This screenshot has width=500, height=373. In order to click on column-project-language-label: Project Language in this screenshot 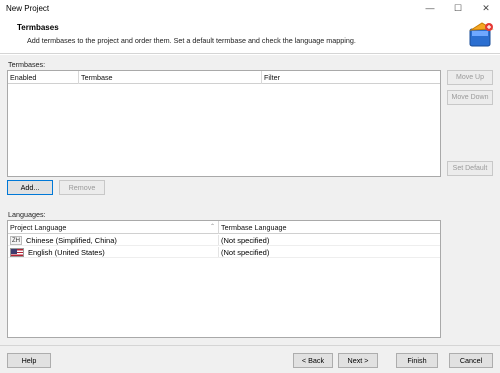, I will do `click(38, 227)`.